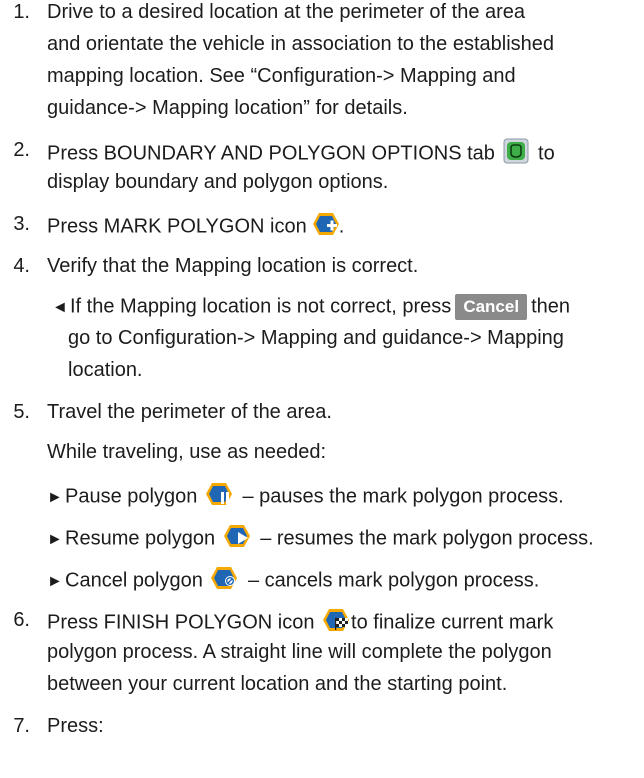 Image resolution: width=644 pixels, height=778 pixels. Describe the element at coordinates (21, 266) in the screenshot. I see `step-4-number: 4.` at that location.